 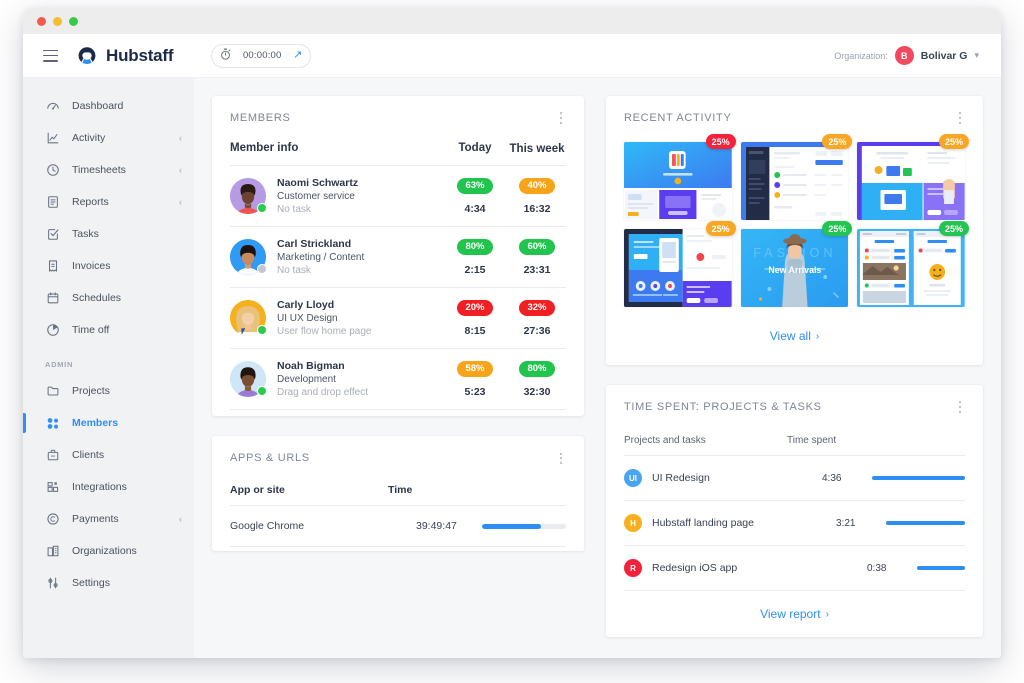 I want to click on sidebar-item-members: Members, so click(x=108, y=423).